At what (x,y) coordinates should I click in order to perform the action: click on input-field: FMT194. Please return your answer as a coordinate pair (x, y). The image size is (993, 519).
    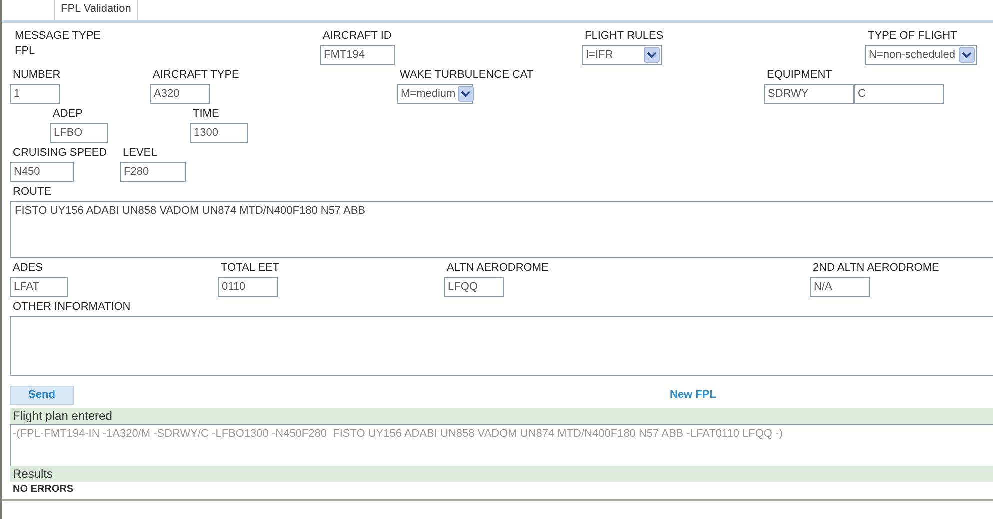
    Looking at the image, I should click on (357, 55).